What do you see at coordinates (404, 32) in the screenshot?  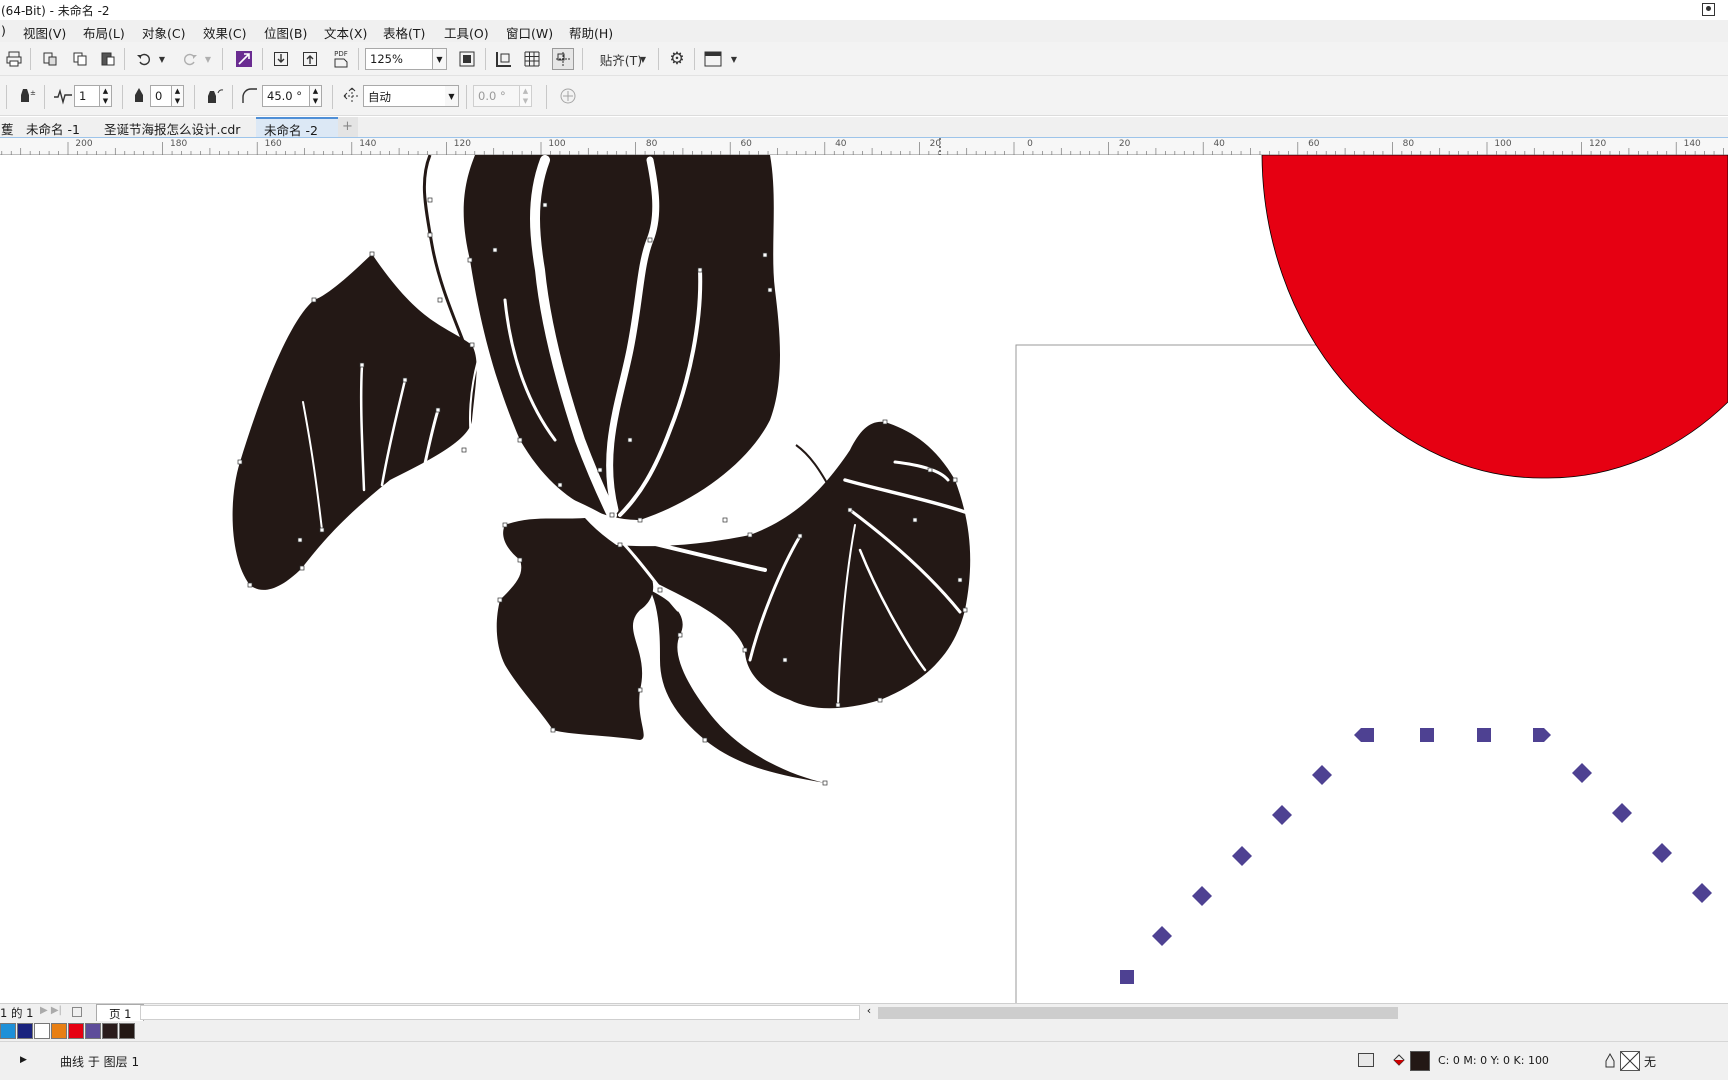 I see `menu-item-table: 表格(T)` at bounding box center [404, 32].